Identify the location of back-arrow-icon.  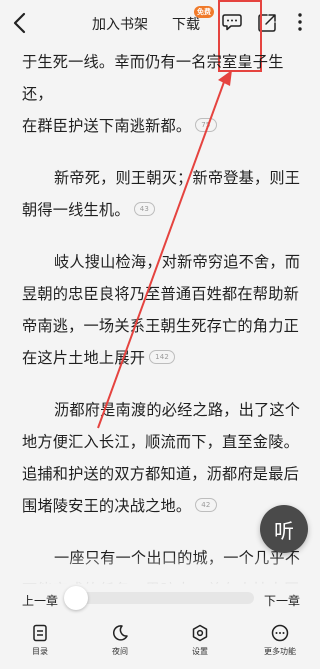
(20, 23).